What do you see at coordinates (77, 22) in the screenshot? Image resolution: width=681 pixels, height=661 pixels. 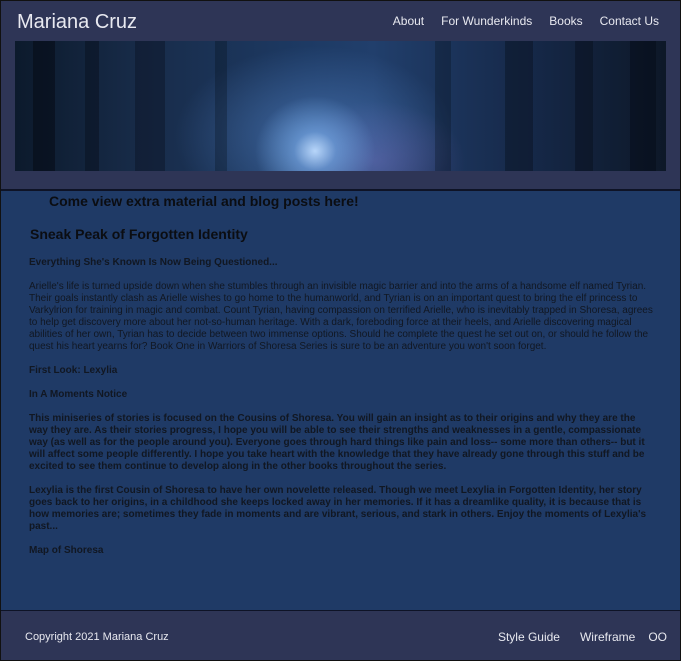 I see `site-title: Mariana Cruz` at bounding box center [77, 22].